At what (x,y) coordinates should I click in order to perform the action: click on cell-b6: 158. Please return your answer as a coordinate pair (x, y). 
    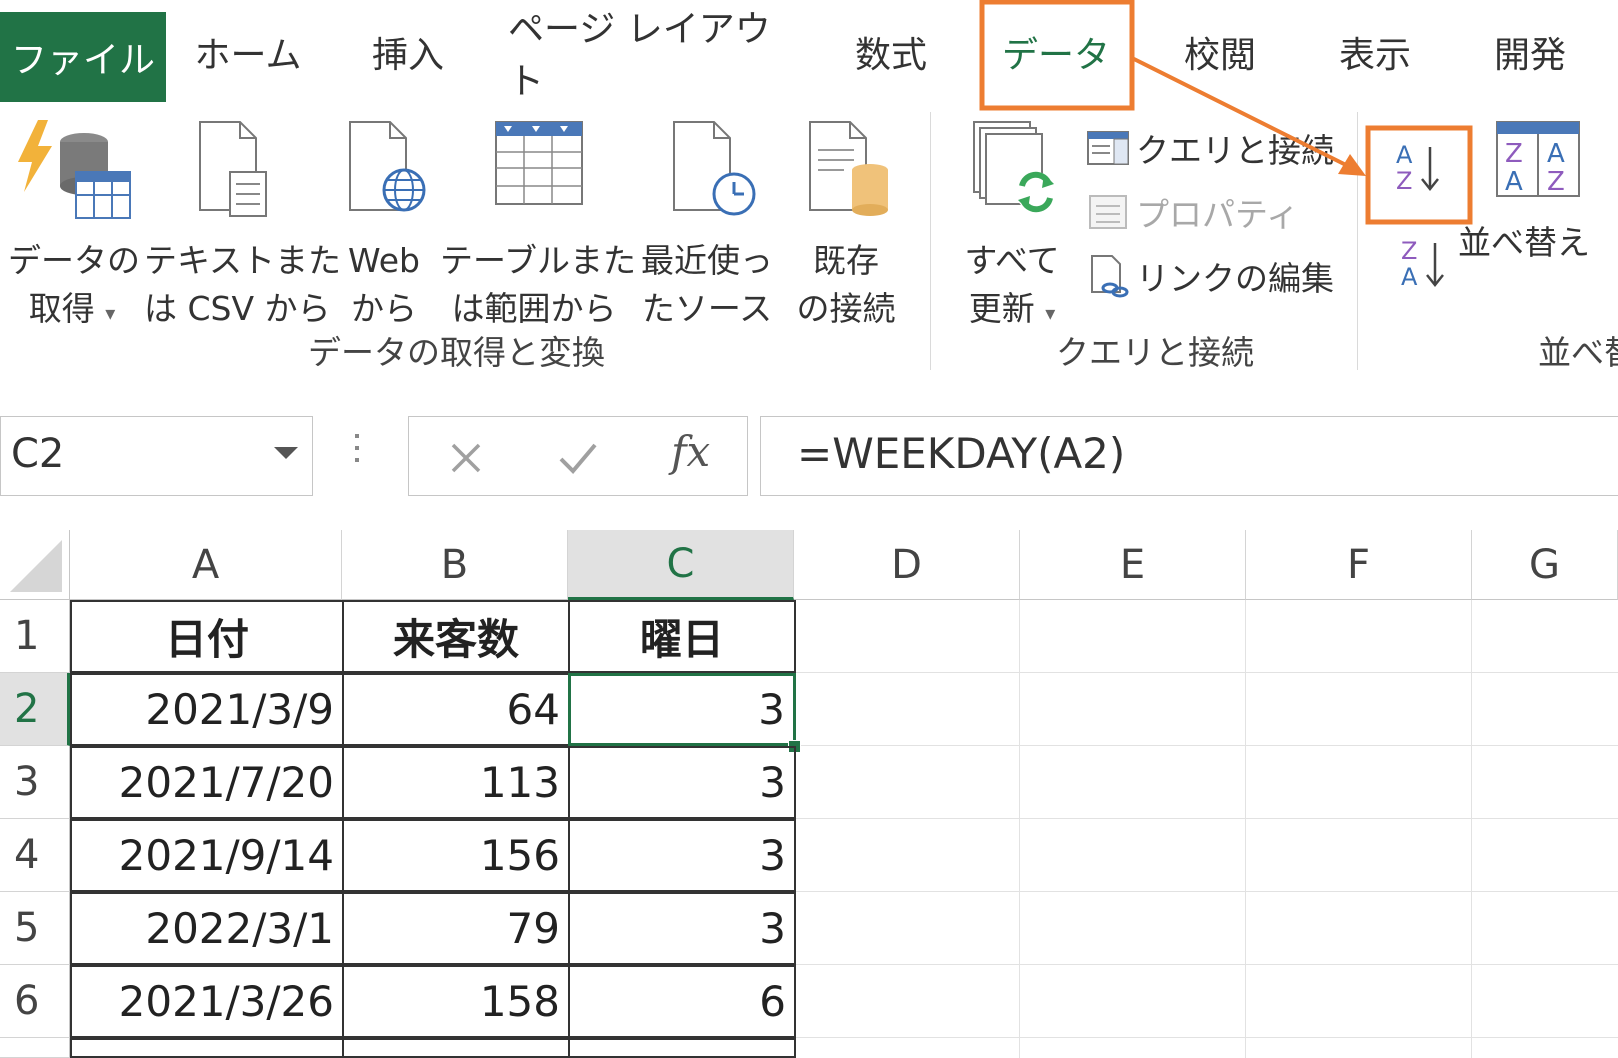
    Looking at the image, I should click on (456, 1001).